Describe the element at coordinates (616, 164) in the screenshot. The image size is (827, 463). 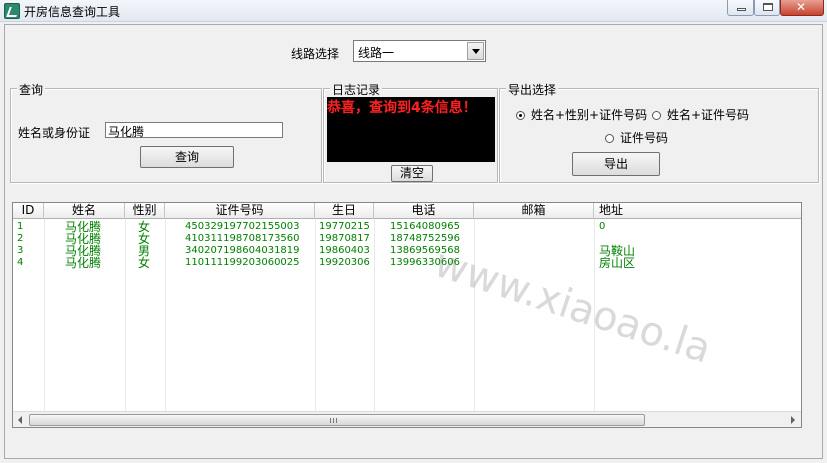
I see `export-button: 导出` at that location.